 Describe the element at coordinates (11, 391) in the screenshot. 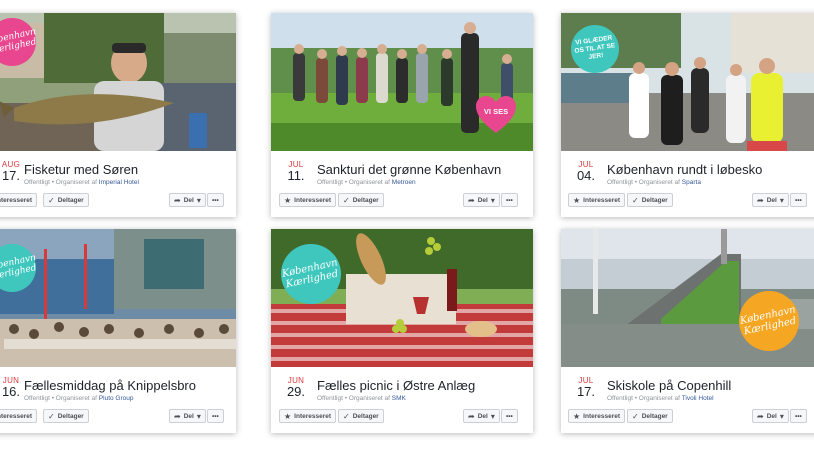

I see `event-day: 16.` at that location.